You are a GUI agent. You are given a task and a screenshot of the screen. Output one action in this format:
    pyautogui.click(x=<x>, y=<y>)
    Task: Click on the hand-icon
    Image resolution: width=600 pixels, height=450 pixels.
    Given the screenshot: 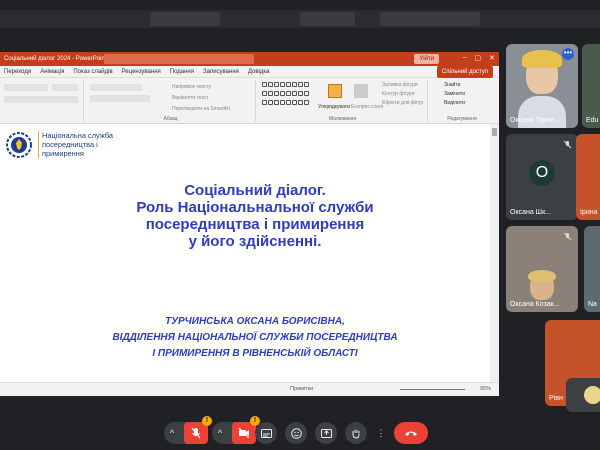 What is the action you would take?
    pyautogui.click(x=356, y=434)
    